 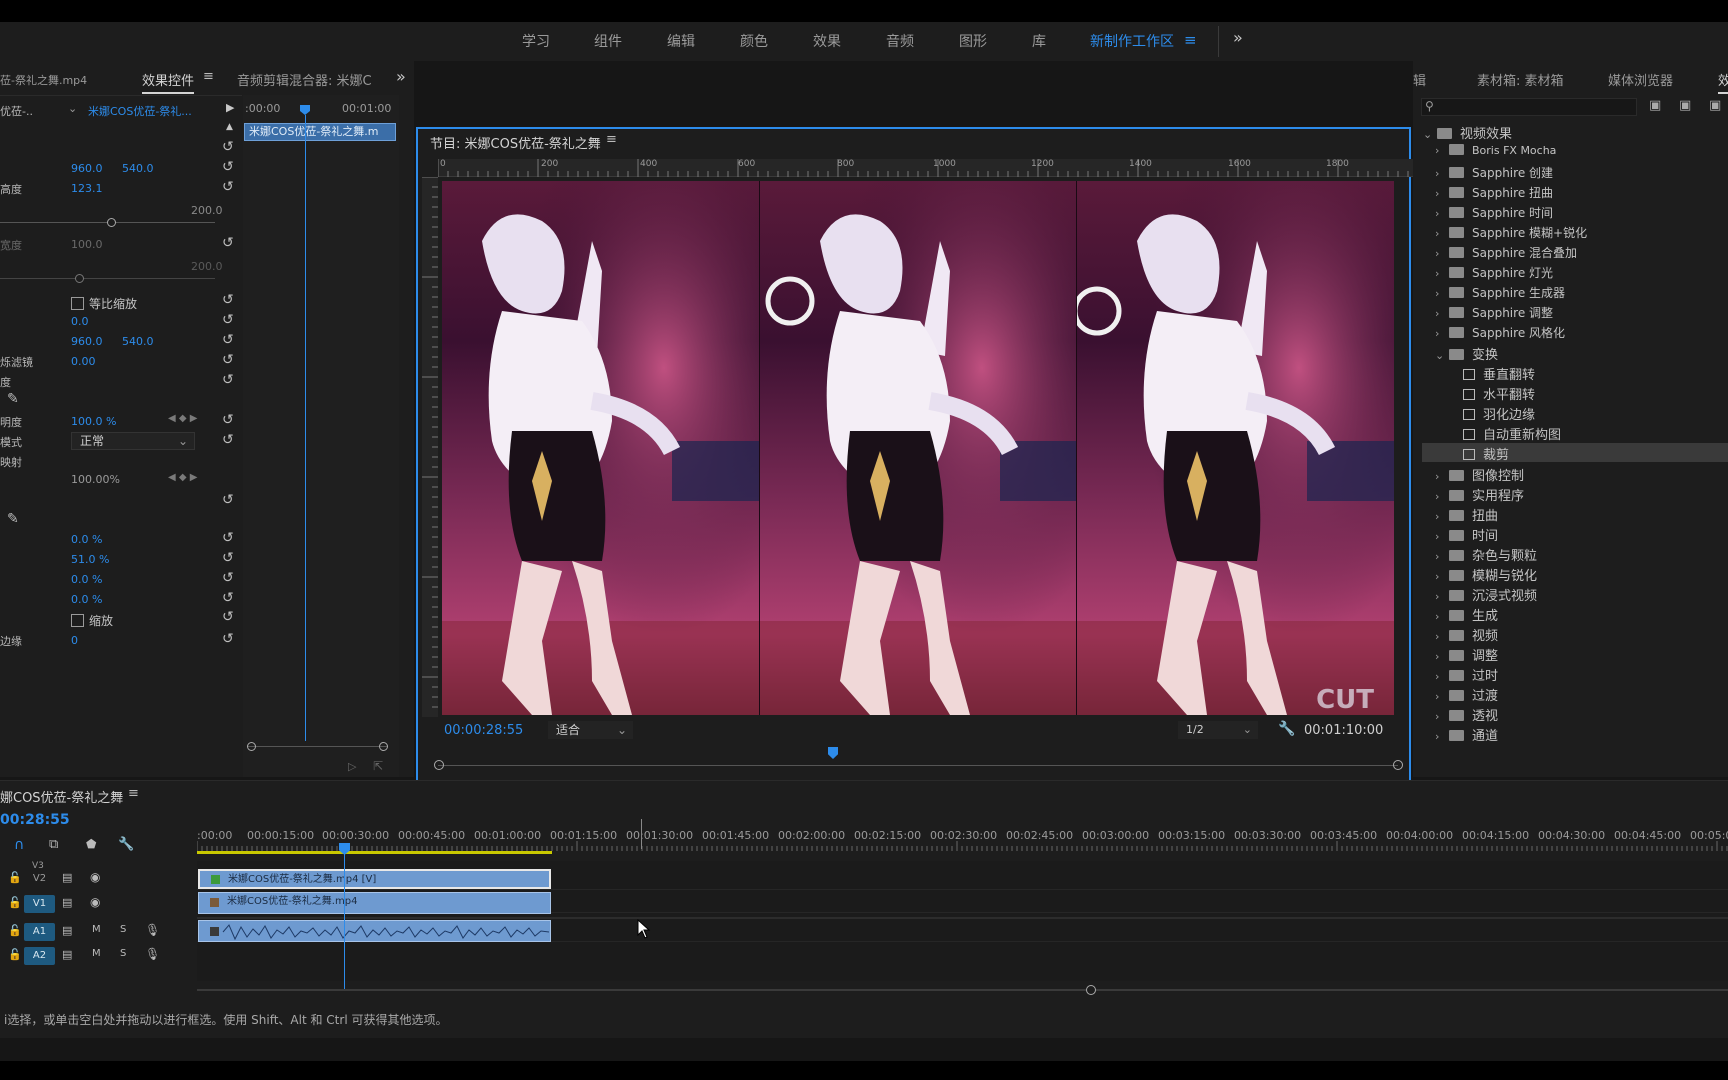 What do you see at coordinates (95, 479) in the screenshot?
I see `speed-value: 100.00%` at bounding box center [95, 479].